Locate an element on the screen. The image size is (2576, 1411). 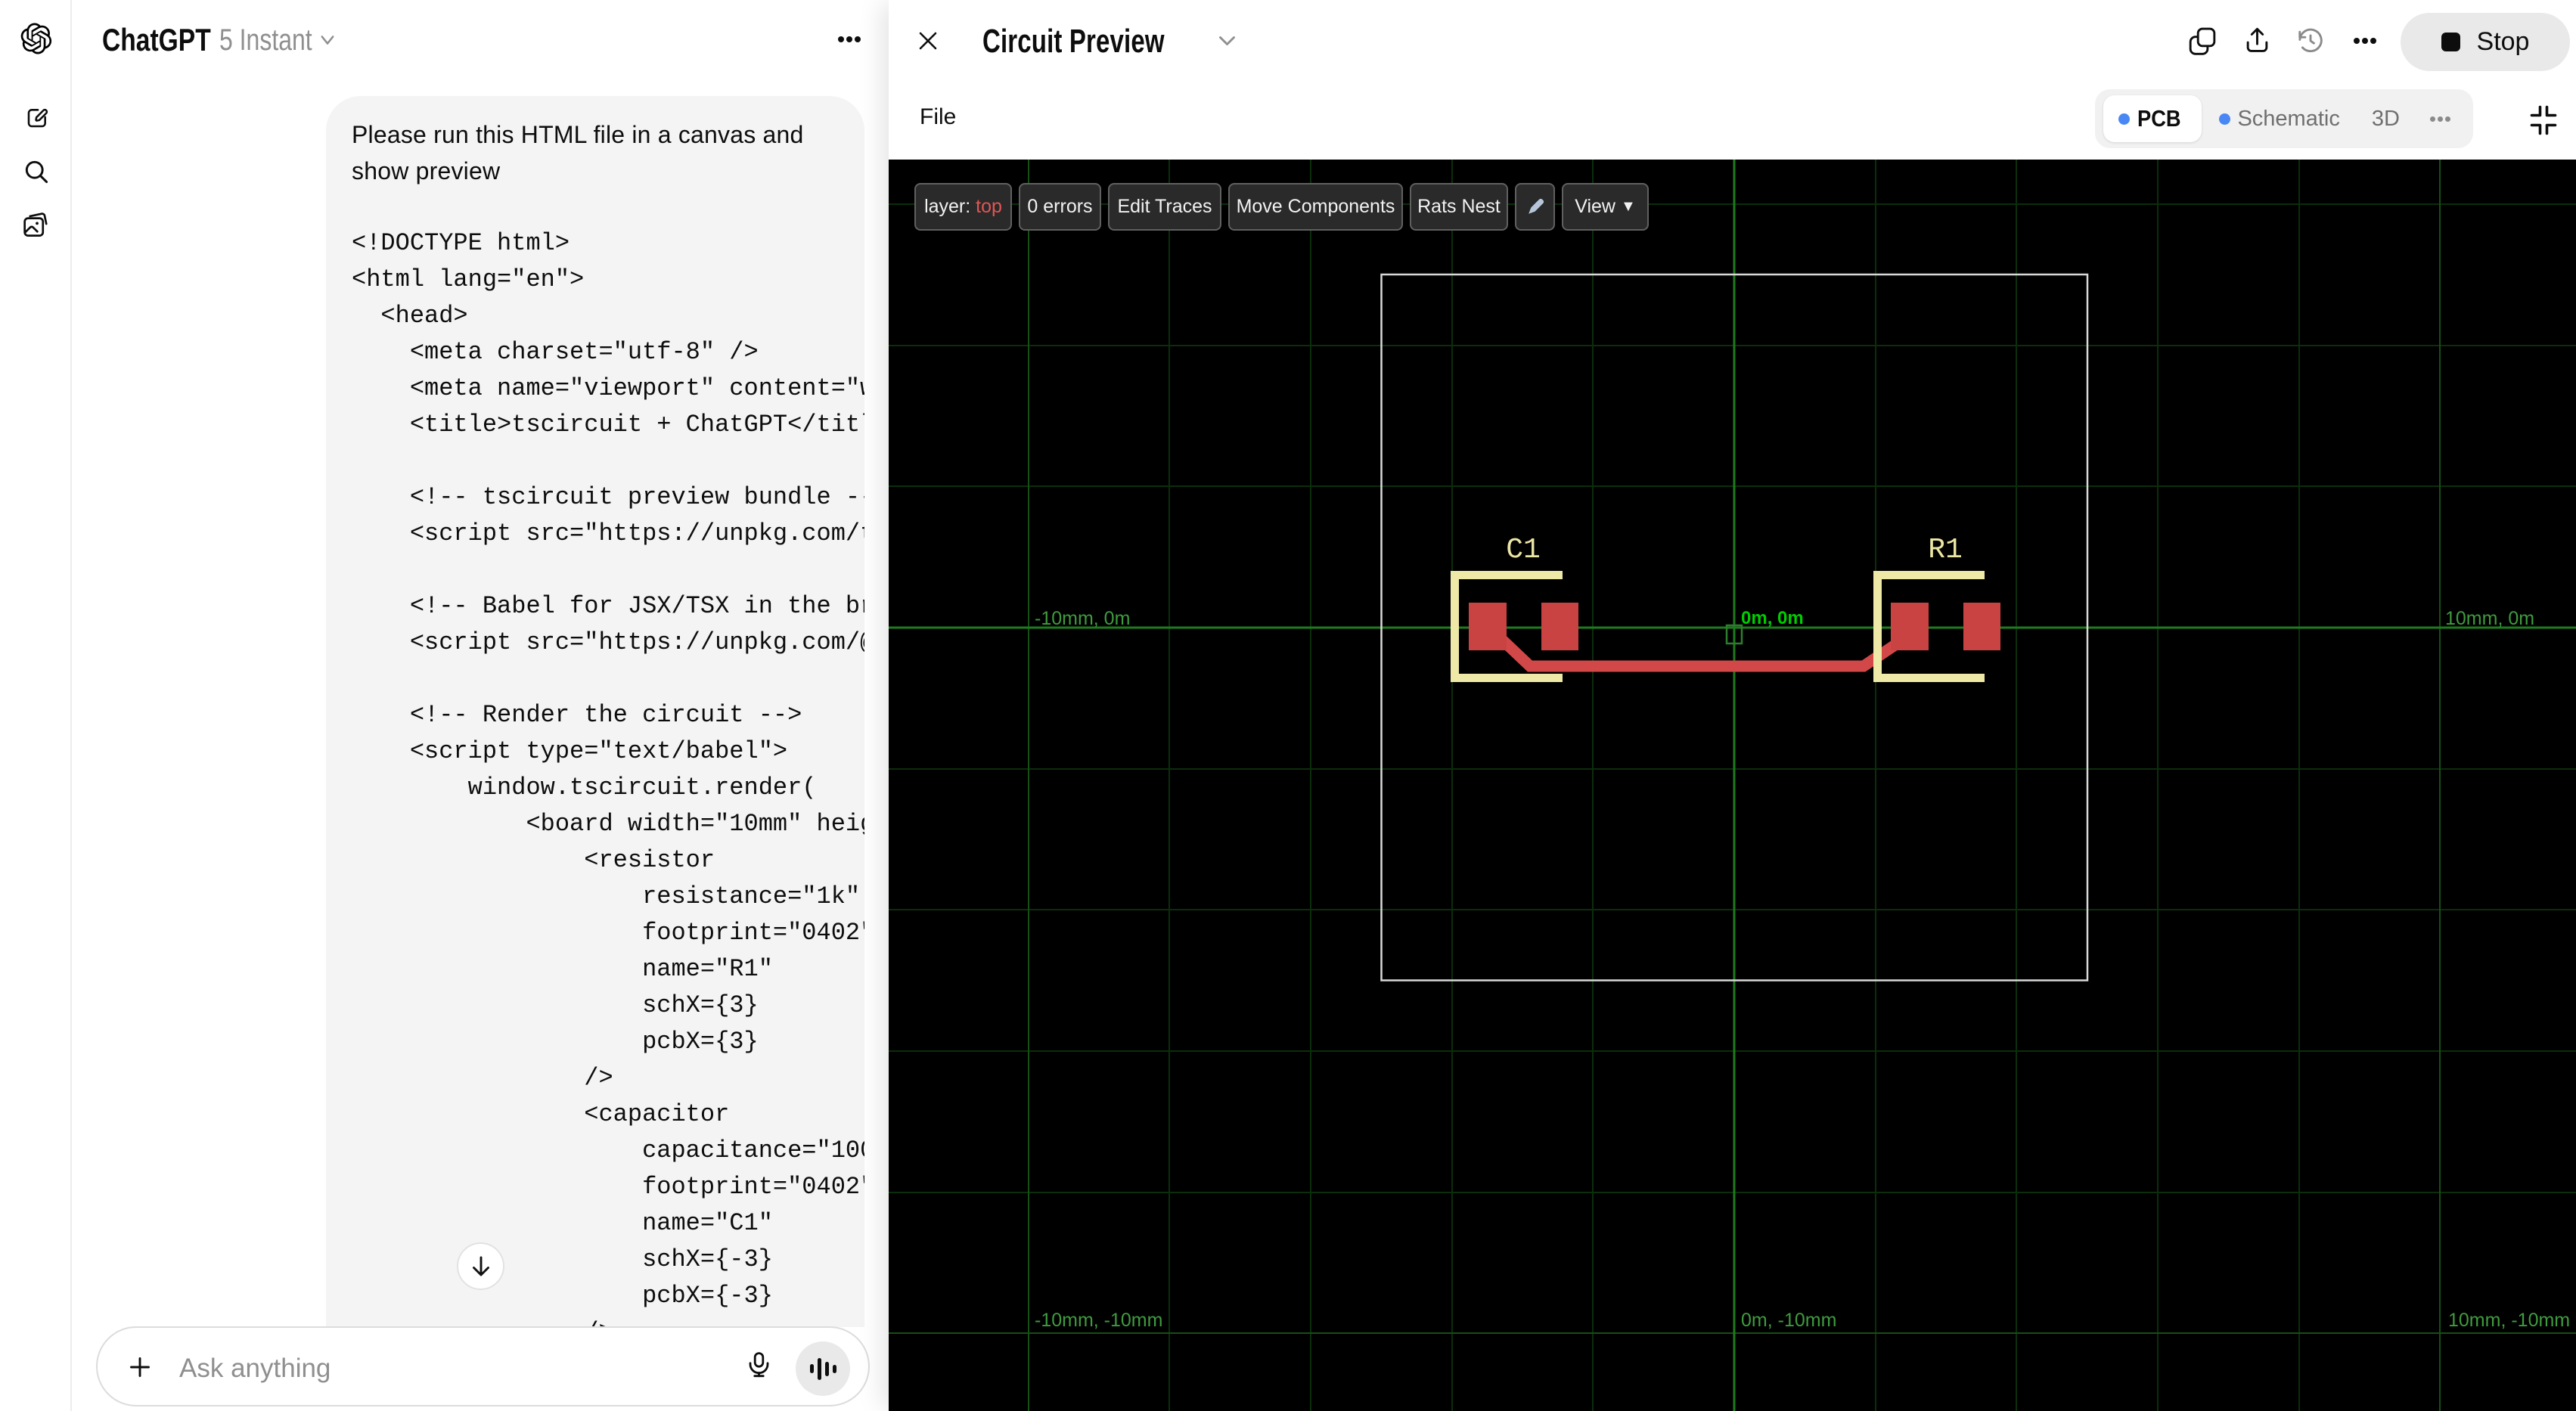
svg-text: -10mm, -10mm is located at coordinates (1098, 1320).